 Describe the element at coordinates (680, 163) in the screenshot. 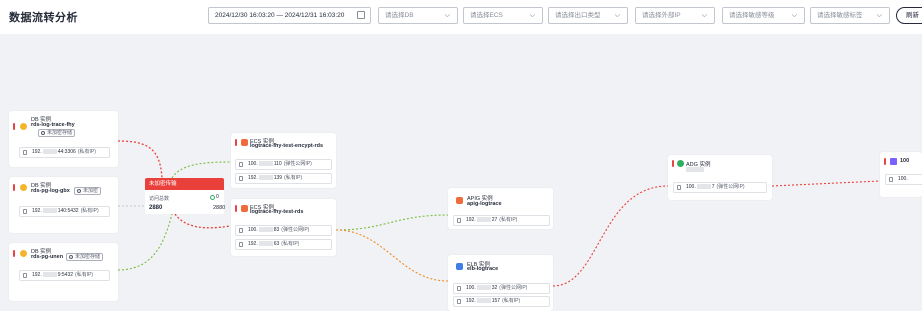

I see `shield-check-icon` at that location.